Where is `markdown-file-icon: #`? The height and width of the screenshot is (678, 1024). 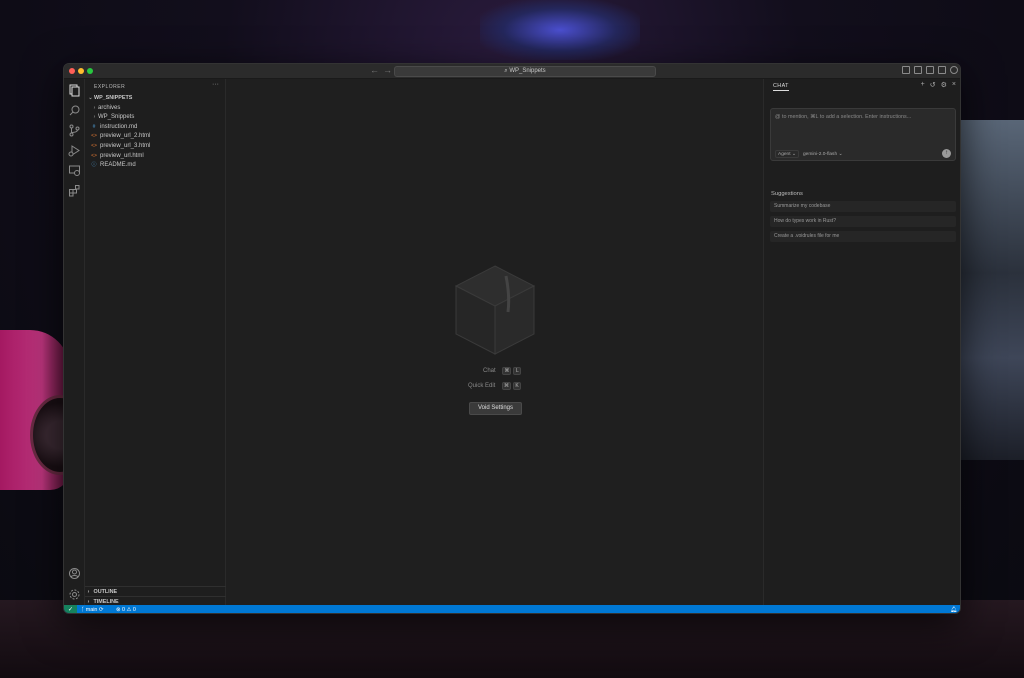 markdown-file-icon: # is located at coordinates (94, 126).